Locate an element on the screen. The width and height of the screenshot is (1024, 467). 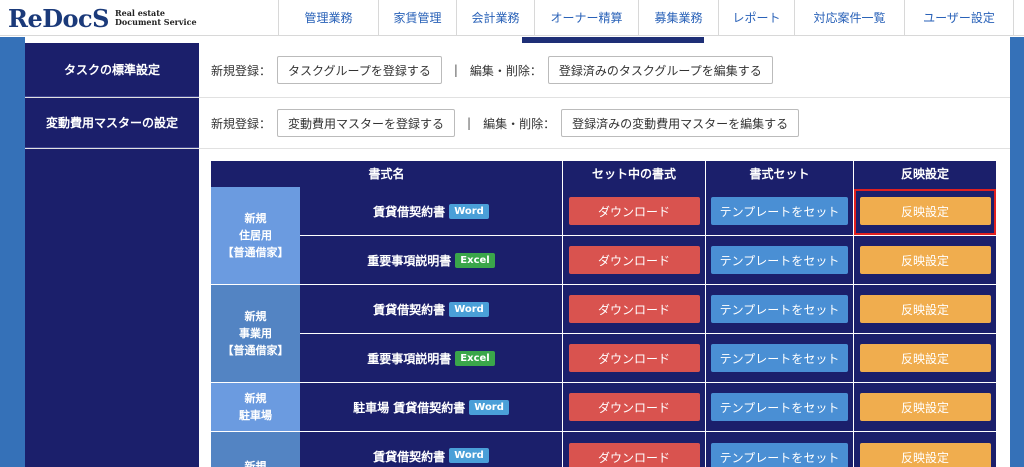
logo-subtitle: Real estate Document Service is located at coordinates (156, 18).